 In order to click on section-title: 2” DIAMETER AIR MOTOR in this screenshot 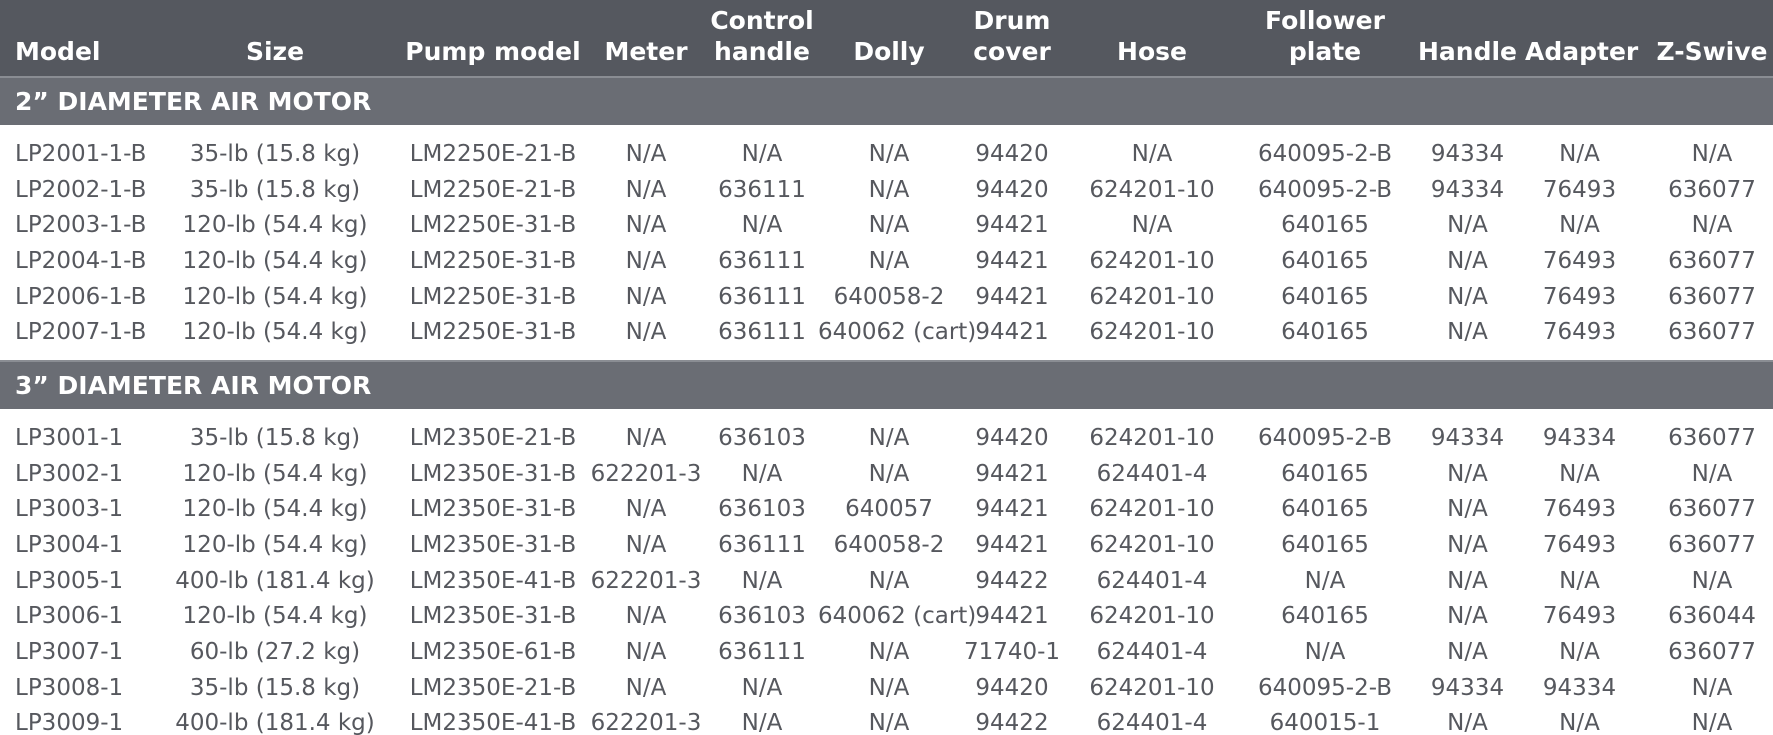, I will do `click(193, 101)`.